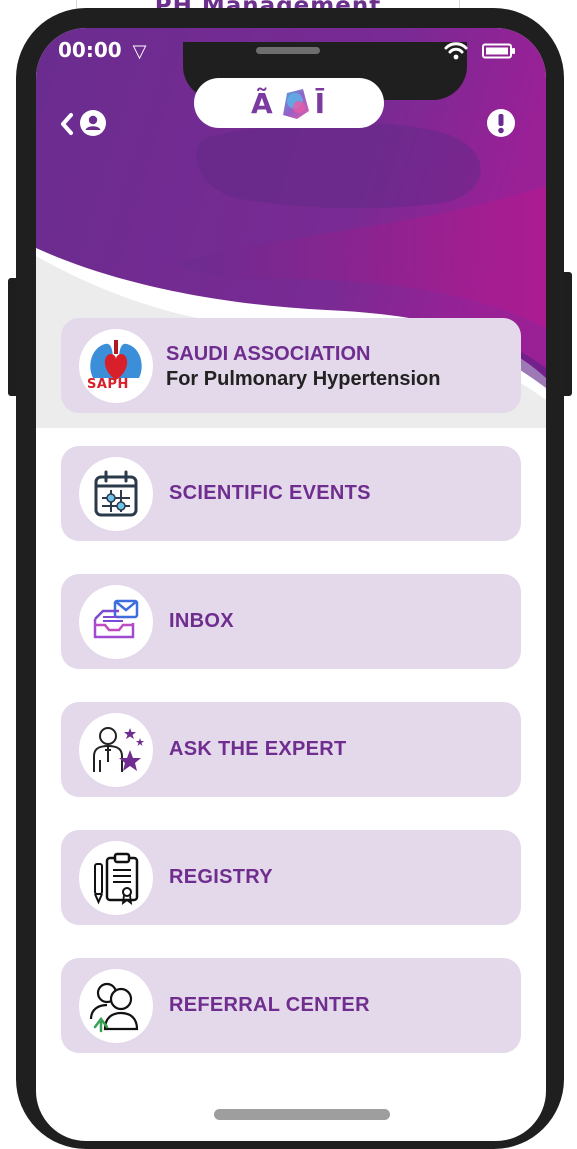 This screenshot has width=577, height=1149. I want to click on menu-card-inbox: INBOX, so click(291, 621).